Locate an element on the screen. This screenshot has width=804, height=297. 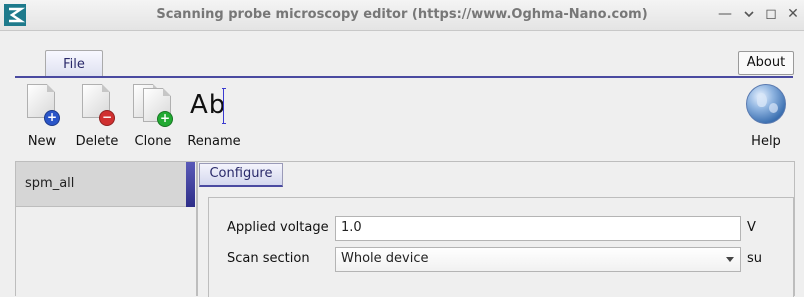
selection-accent is located at coordinates (190, 184).